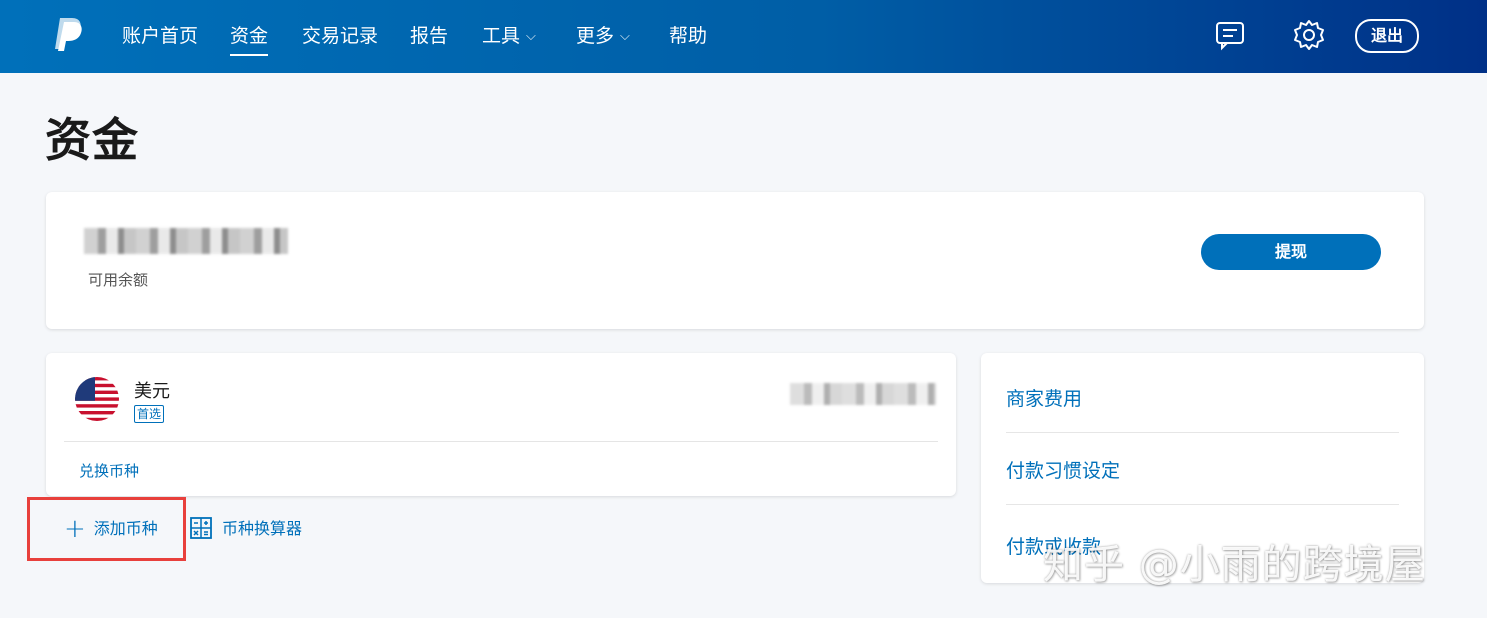  What do you see at coordinates (603, 36) in the screenshot?
I see `nav-item-more: 更多 ⌵` at bounding box center [603, 36].